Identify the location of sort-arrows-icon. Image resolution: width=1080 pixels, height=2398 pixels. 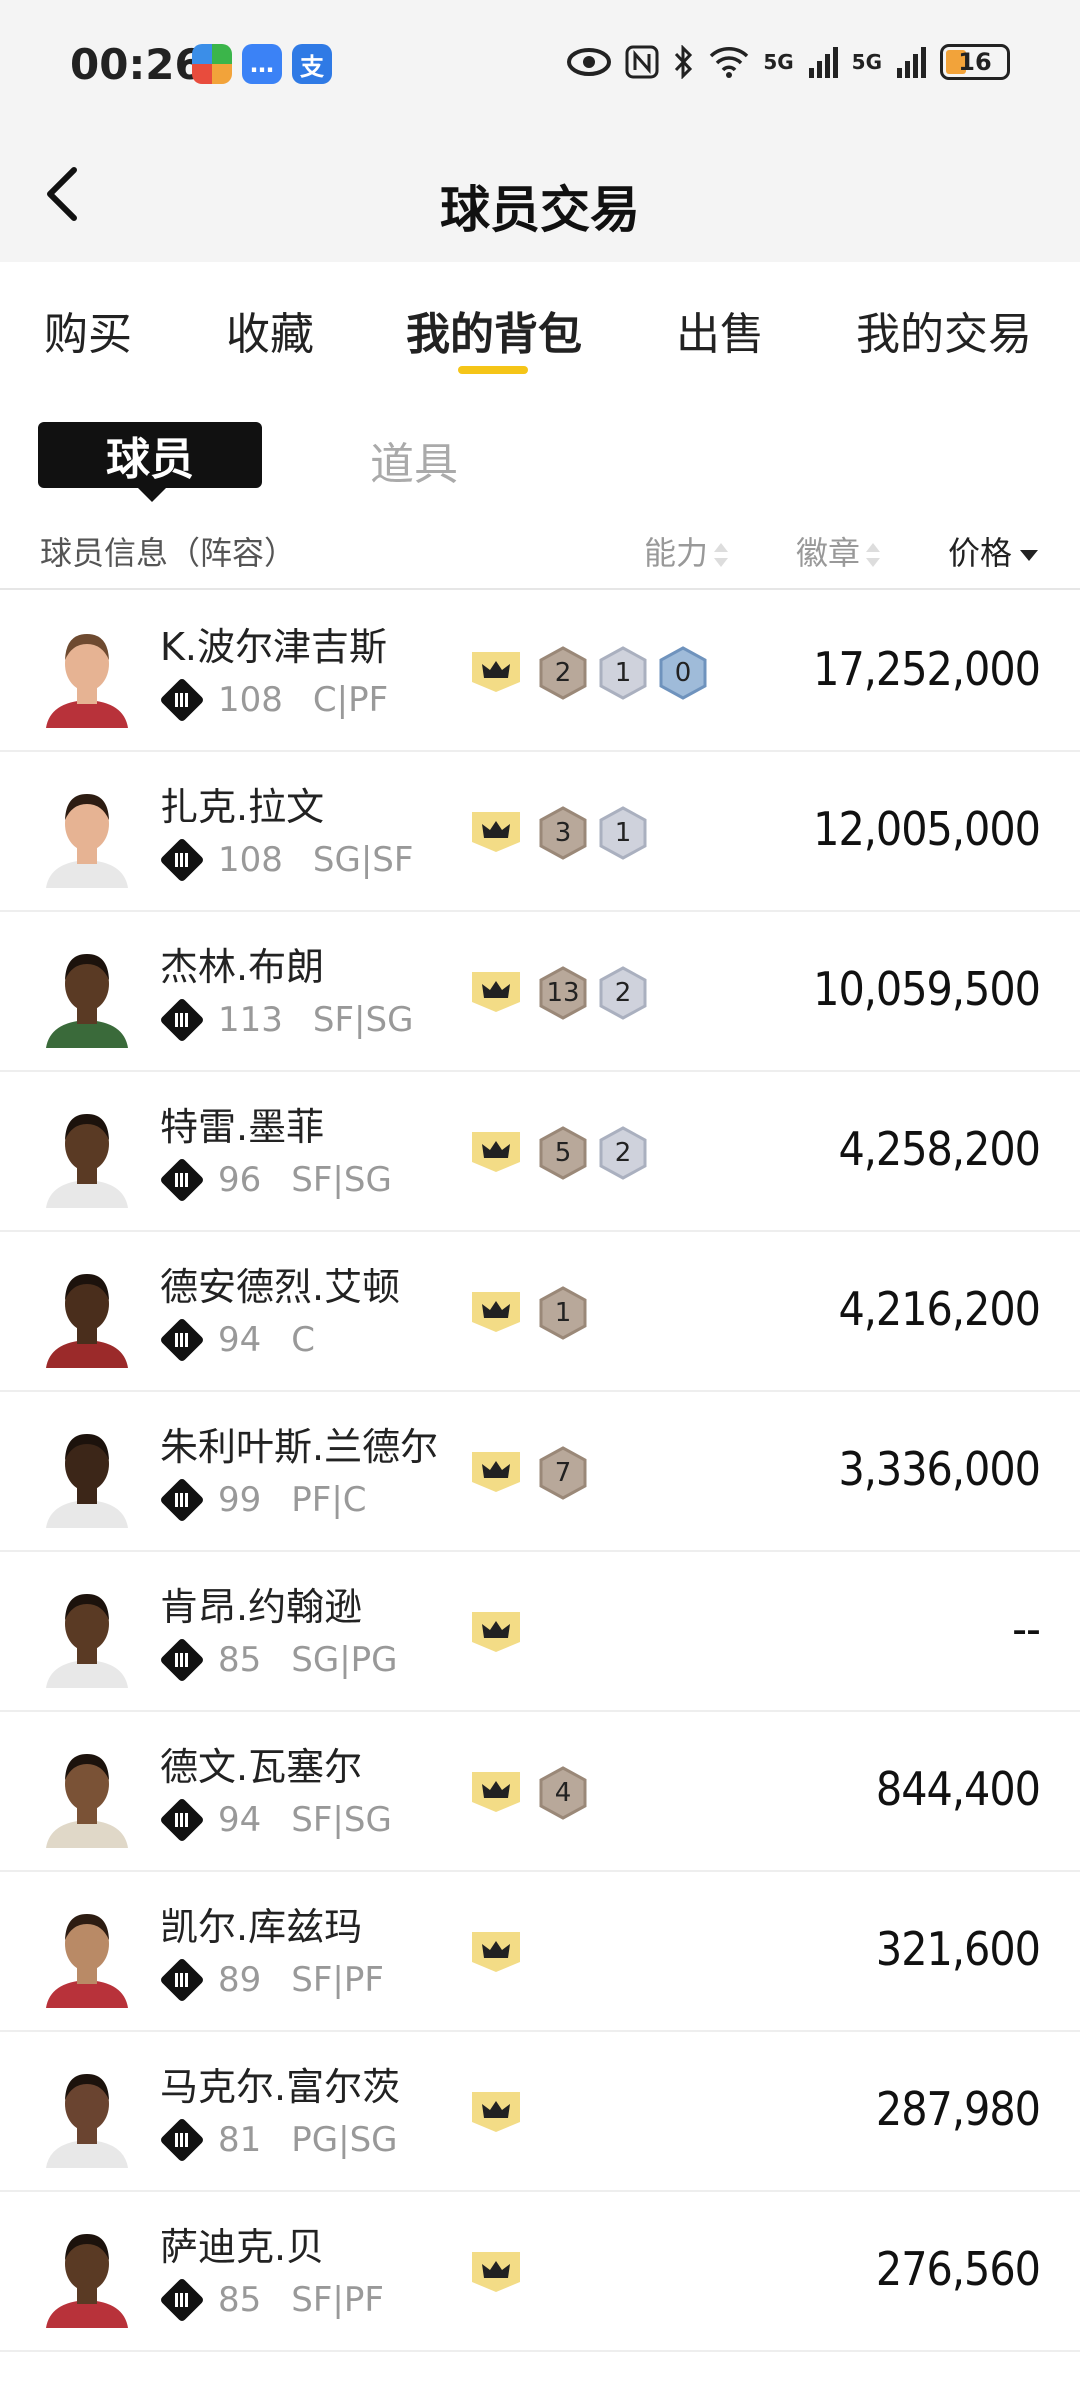
(873, 555).